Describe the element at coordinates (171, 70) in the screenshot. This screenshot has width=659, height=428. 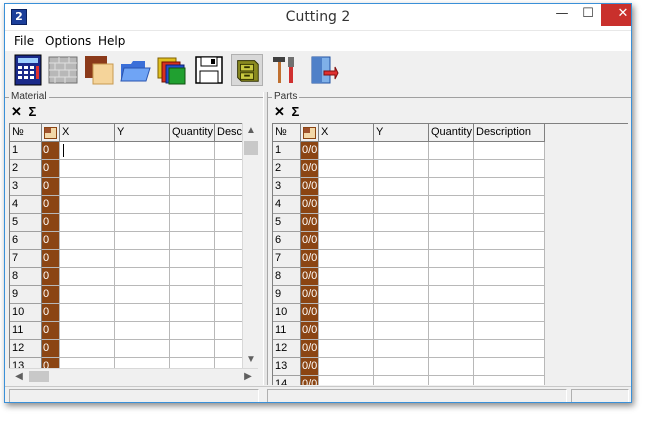
I see `colored-folders-icon` at that location.